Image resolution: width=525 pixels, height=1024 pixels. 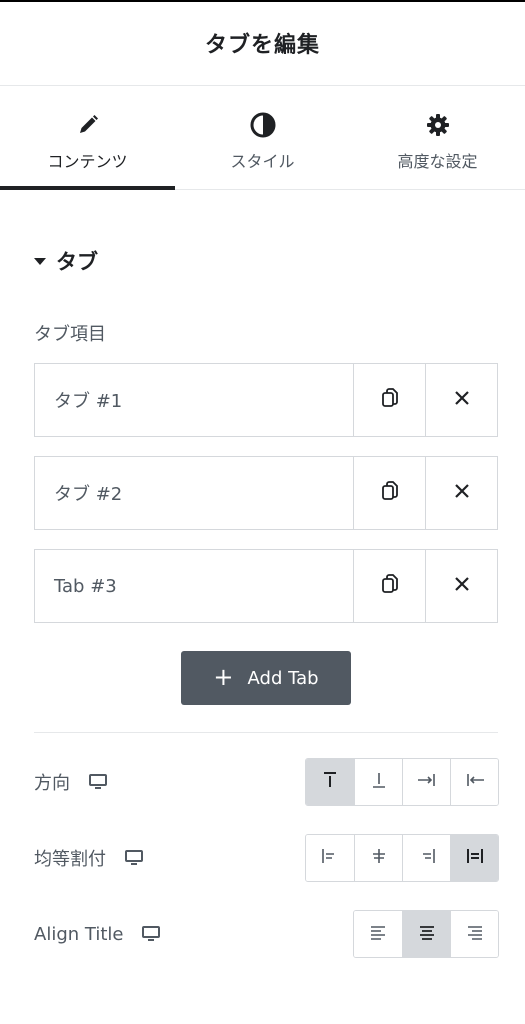 I want to click on direction-end-button, so click(x=426, y=782).